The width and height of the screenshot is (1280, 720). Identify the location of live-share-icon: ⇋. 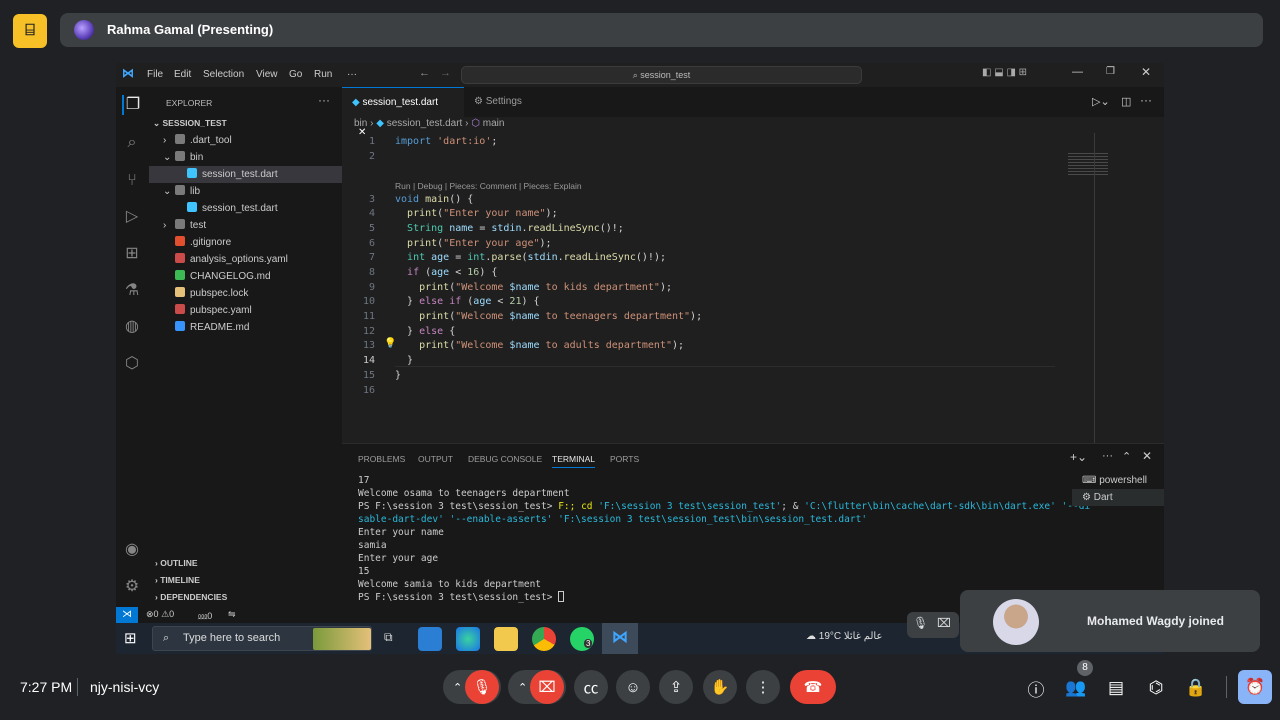
(232, 614).